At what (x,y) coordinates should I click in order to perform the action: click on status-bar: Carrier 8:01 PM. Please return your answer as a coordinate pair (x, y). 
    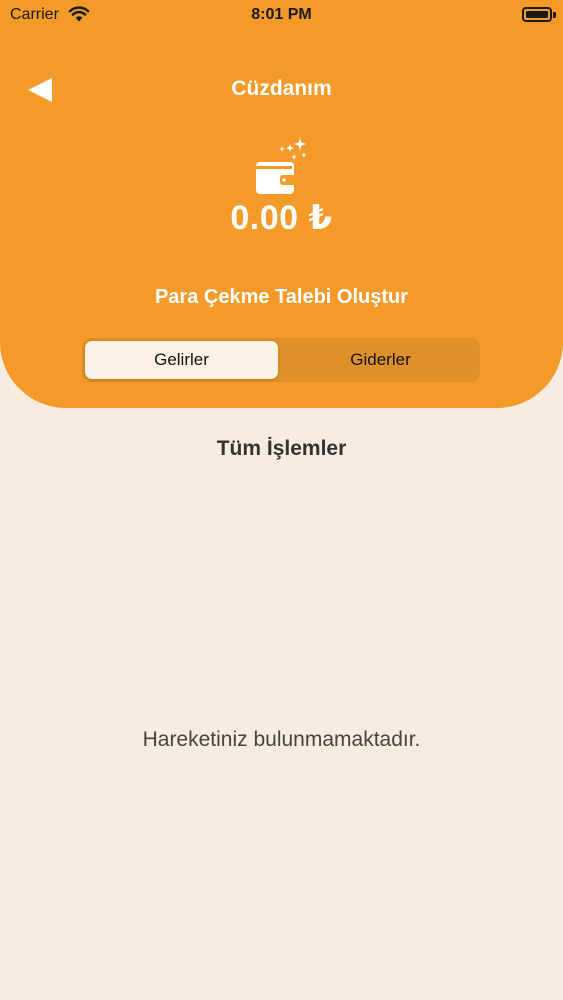
    Looking at the image, I should click on (281, 15).